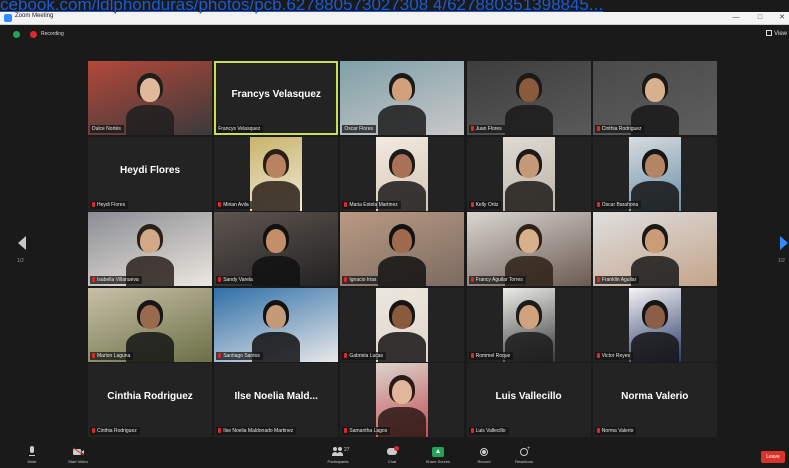 Image resolution: width=789 pixels, height=468 pixels. What do you see at coordinates (784, 243) in the screenshot?
I see `next-page-arrow-icon` at bounding box center [784, 243].